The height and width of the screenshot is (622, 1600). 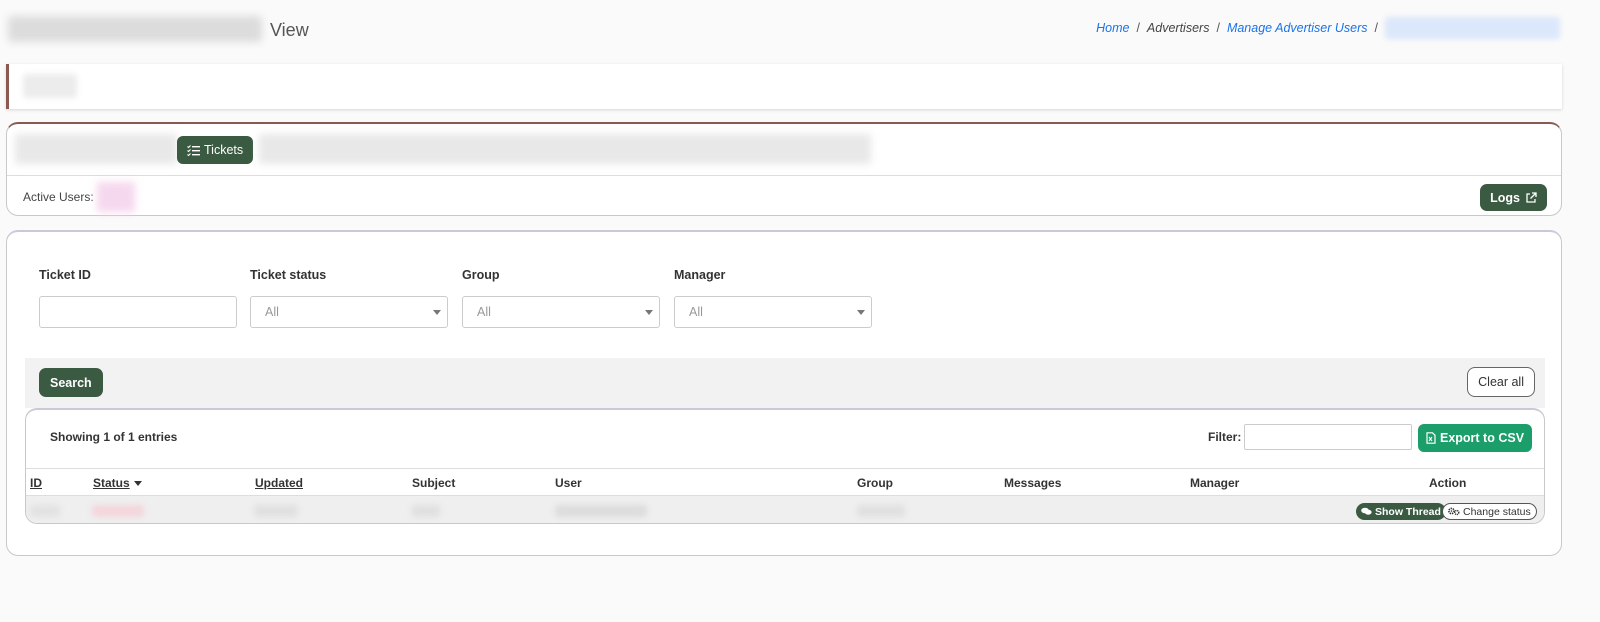 I want to click on comments-icon, so click(x=1366, y=511).